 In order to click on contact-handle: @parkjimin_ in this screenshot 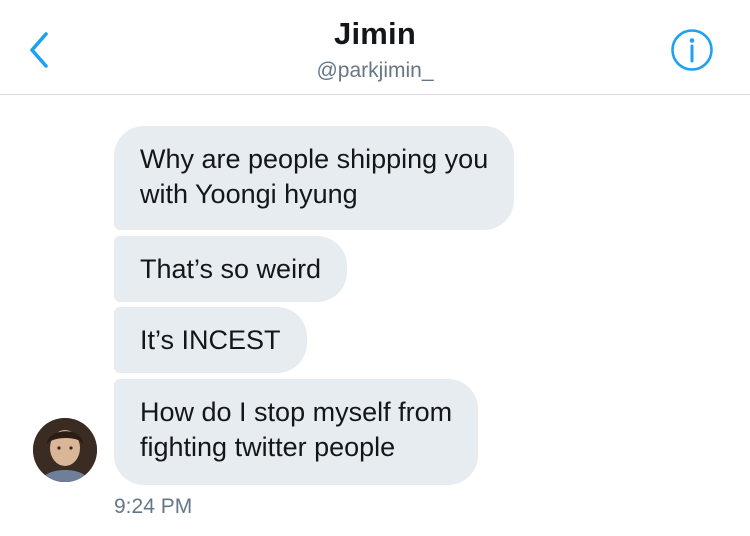, I will do `click(375, 70)`.